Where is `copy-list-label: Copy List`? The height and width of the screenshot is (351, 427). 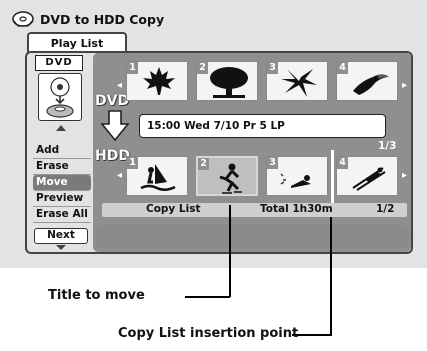 copy-list-label: Copy List is located at coordinates (173, 209).